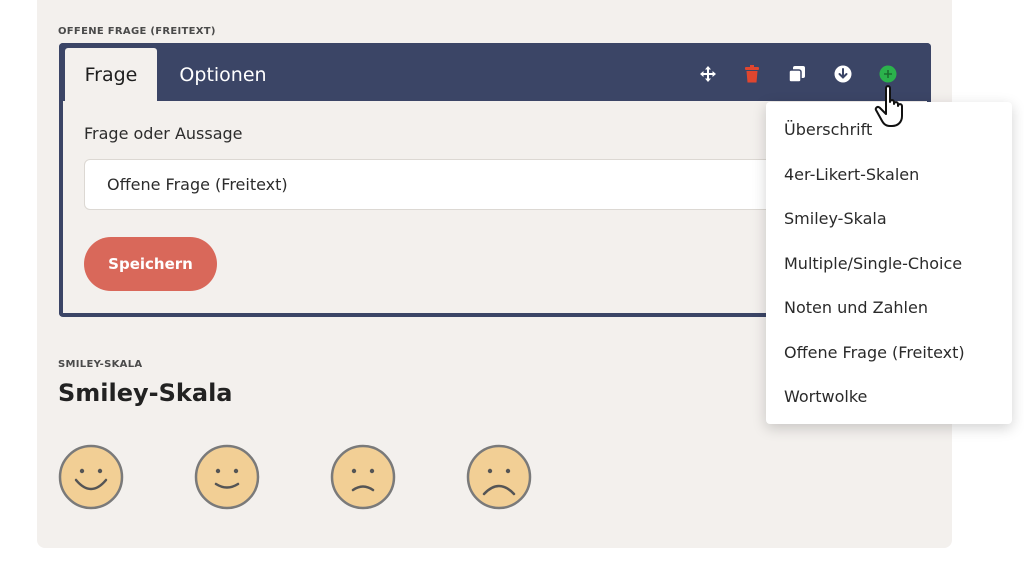  Describe the element at coordinates (163, 133) in the screenshot. I see `question-field-label: Frage oder Aussage` at that location.